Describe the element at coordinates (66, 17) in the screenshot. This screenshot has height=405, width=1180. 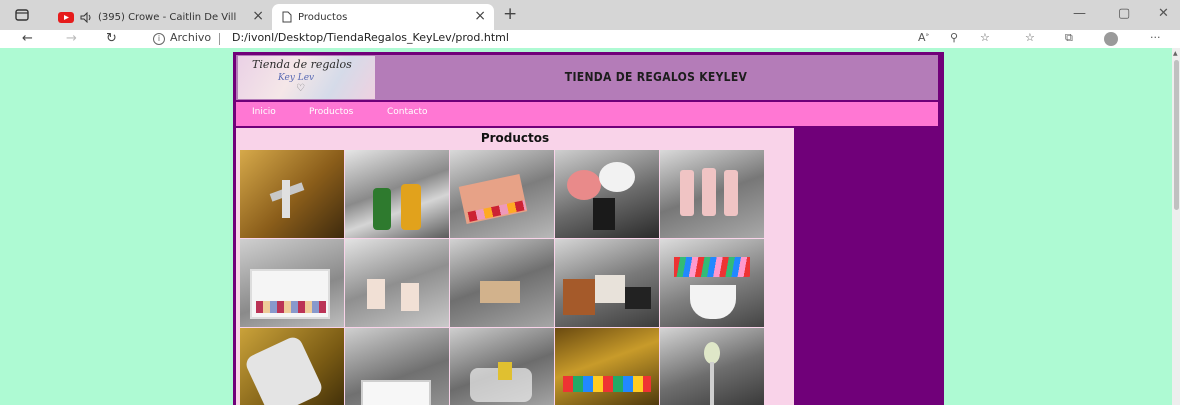
I see `youtube-icon` at that location.